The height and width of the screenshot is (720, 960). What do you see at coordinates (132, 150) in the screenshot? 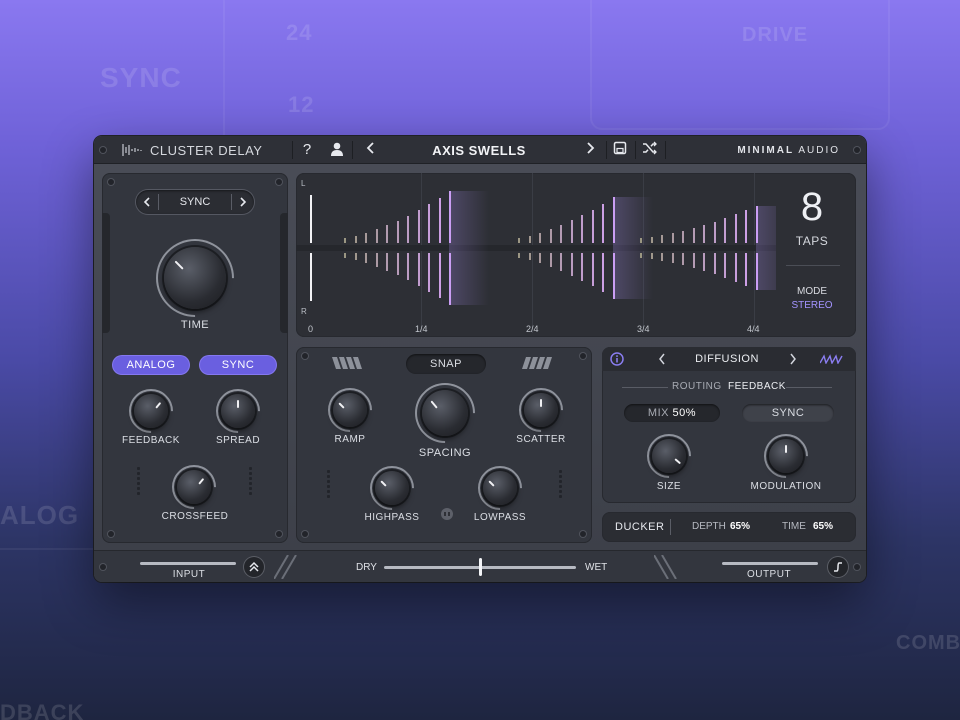
I see `waveform-logo-icon` at bounding box center [132, 150].